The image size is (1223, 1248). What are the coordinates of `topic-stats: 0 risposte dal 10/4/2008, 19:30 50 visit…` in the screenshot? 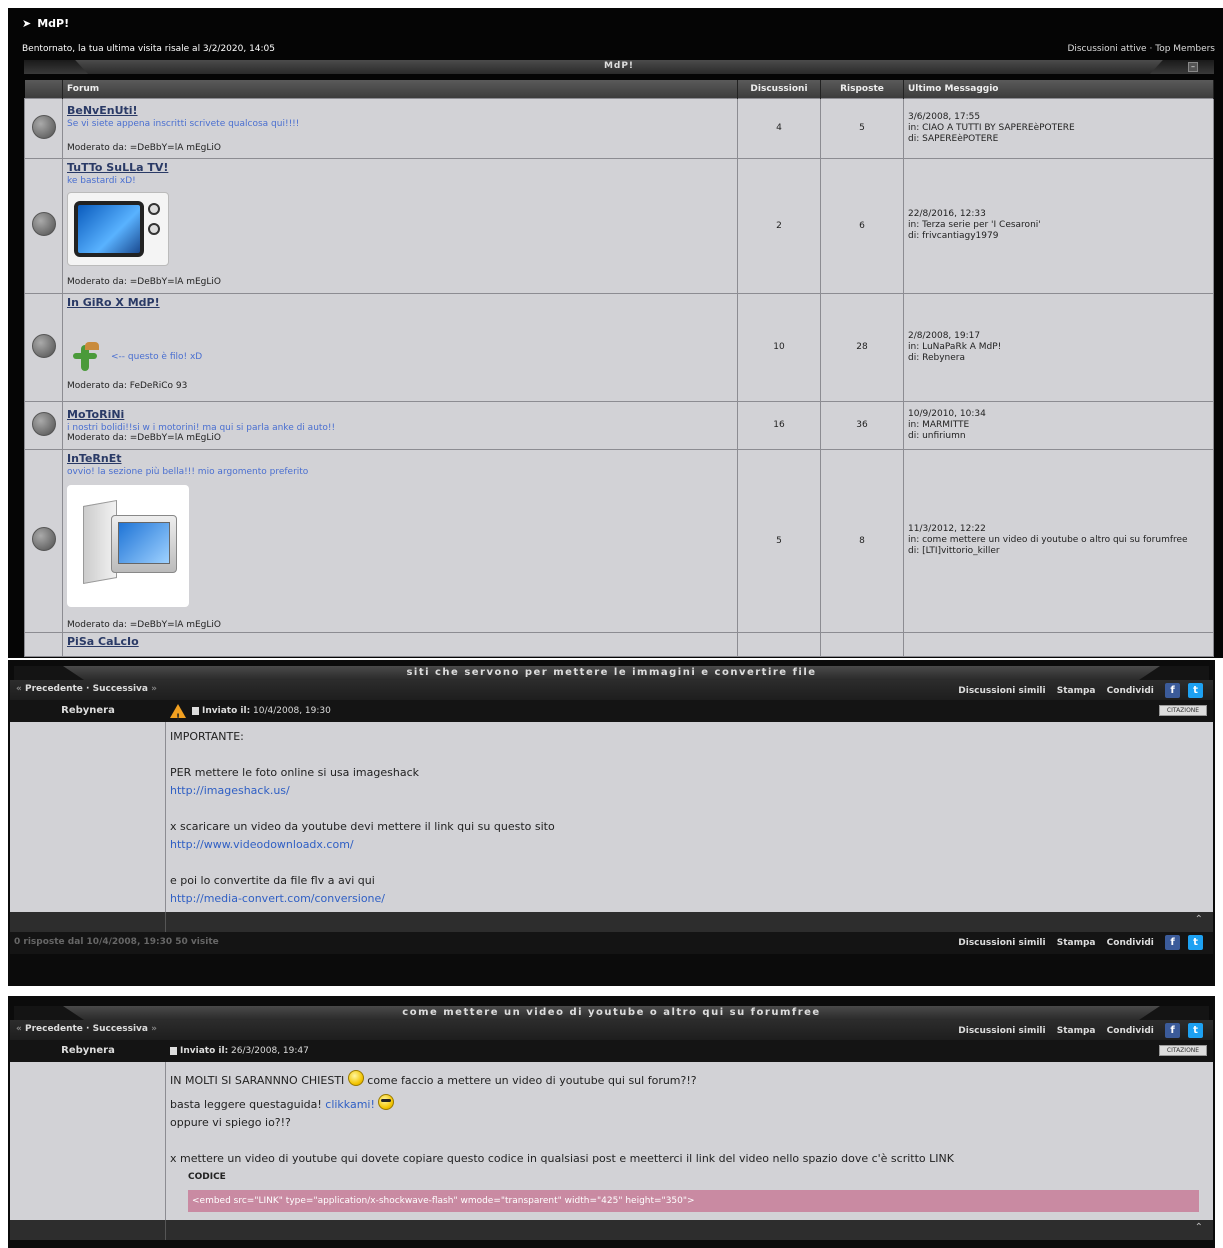 It's located at (116, 942).